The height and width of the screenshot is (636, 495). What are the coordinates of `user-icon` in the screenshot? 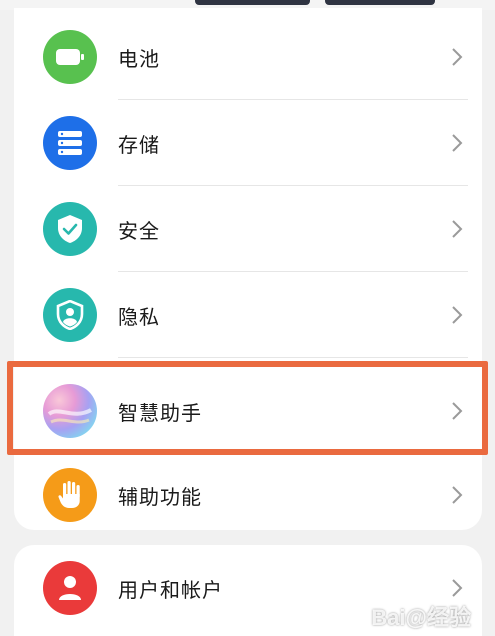 It's located at (70, 588).